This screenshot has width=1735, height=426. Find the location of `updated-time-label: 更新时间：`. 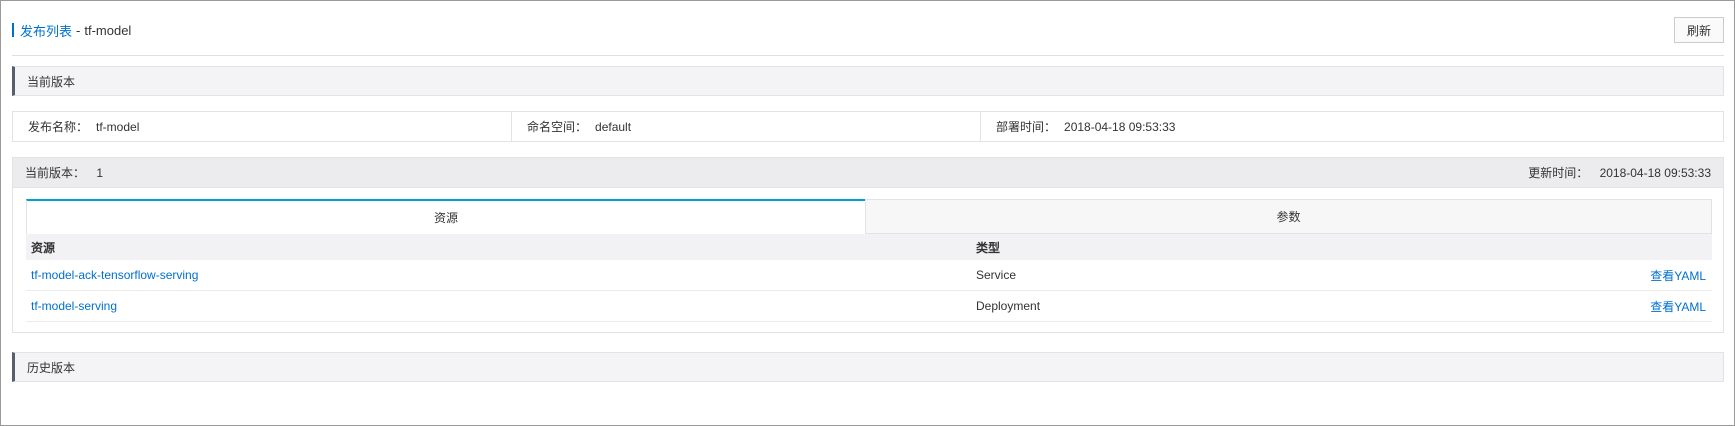

updated-time-label: 更新时间： is located at coordinates (1558, 173).